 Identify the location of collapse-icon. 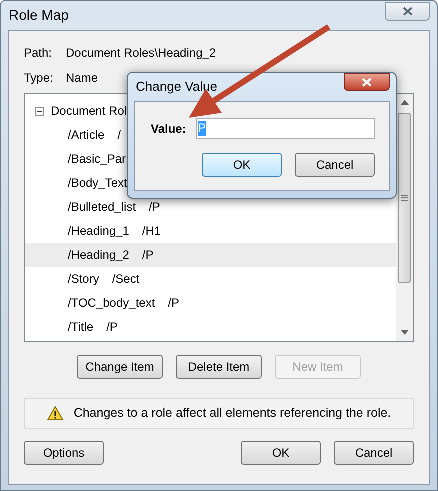
(39, 111).